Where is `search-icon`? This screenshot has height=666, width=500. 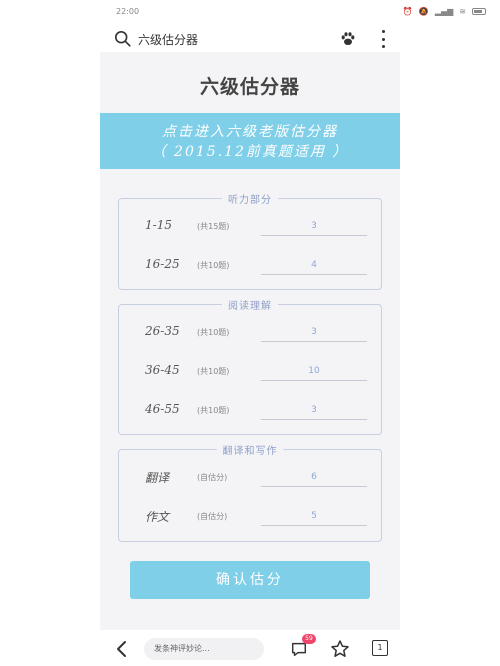
search-icon is located at coordinates (123, 39).